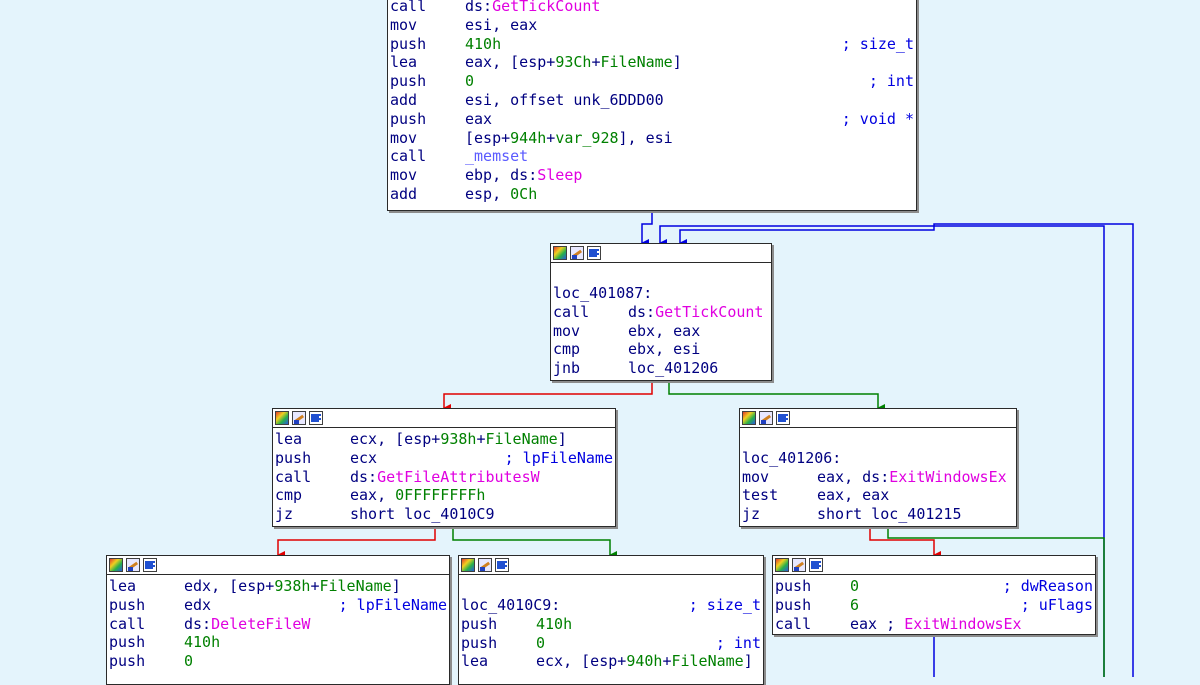 Image resolution: width=1200 pixels, height=685 pixels. What do you see at coordinates (878, 458) in the screenshot?
I see `asm-line: loc_401206:` at bounding box center [878, 458].